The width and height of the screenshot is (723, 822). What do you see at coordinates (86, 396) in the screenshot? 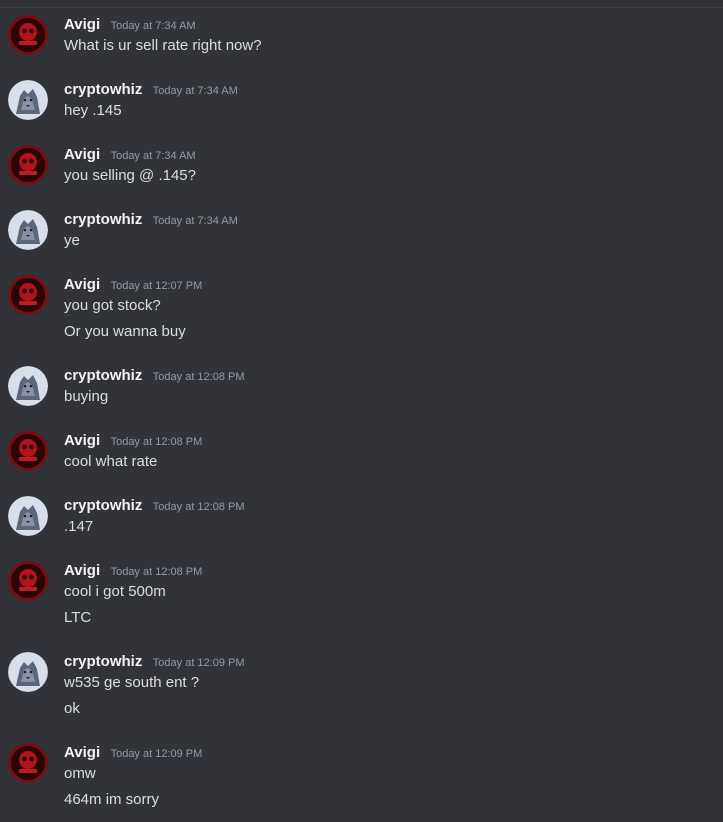
I see `message-text: buying` at bounding box center [86, 396].